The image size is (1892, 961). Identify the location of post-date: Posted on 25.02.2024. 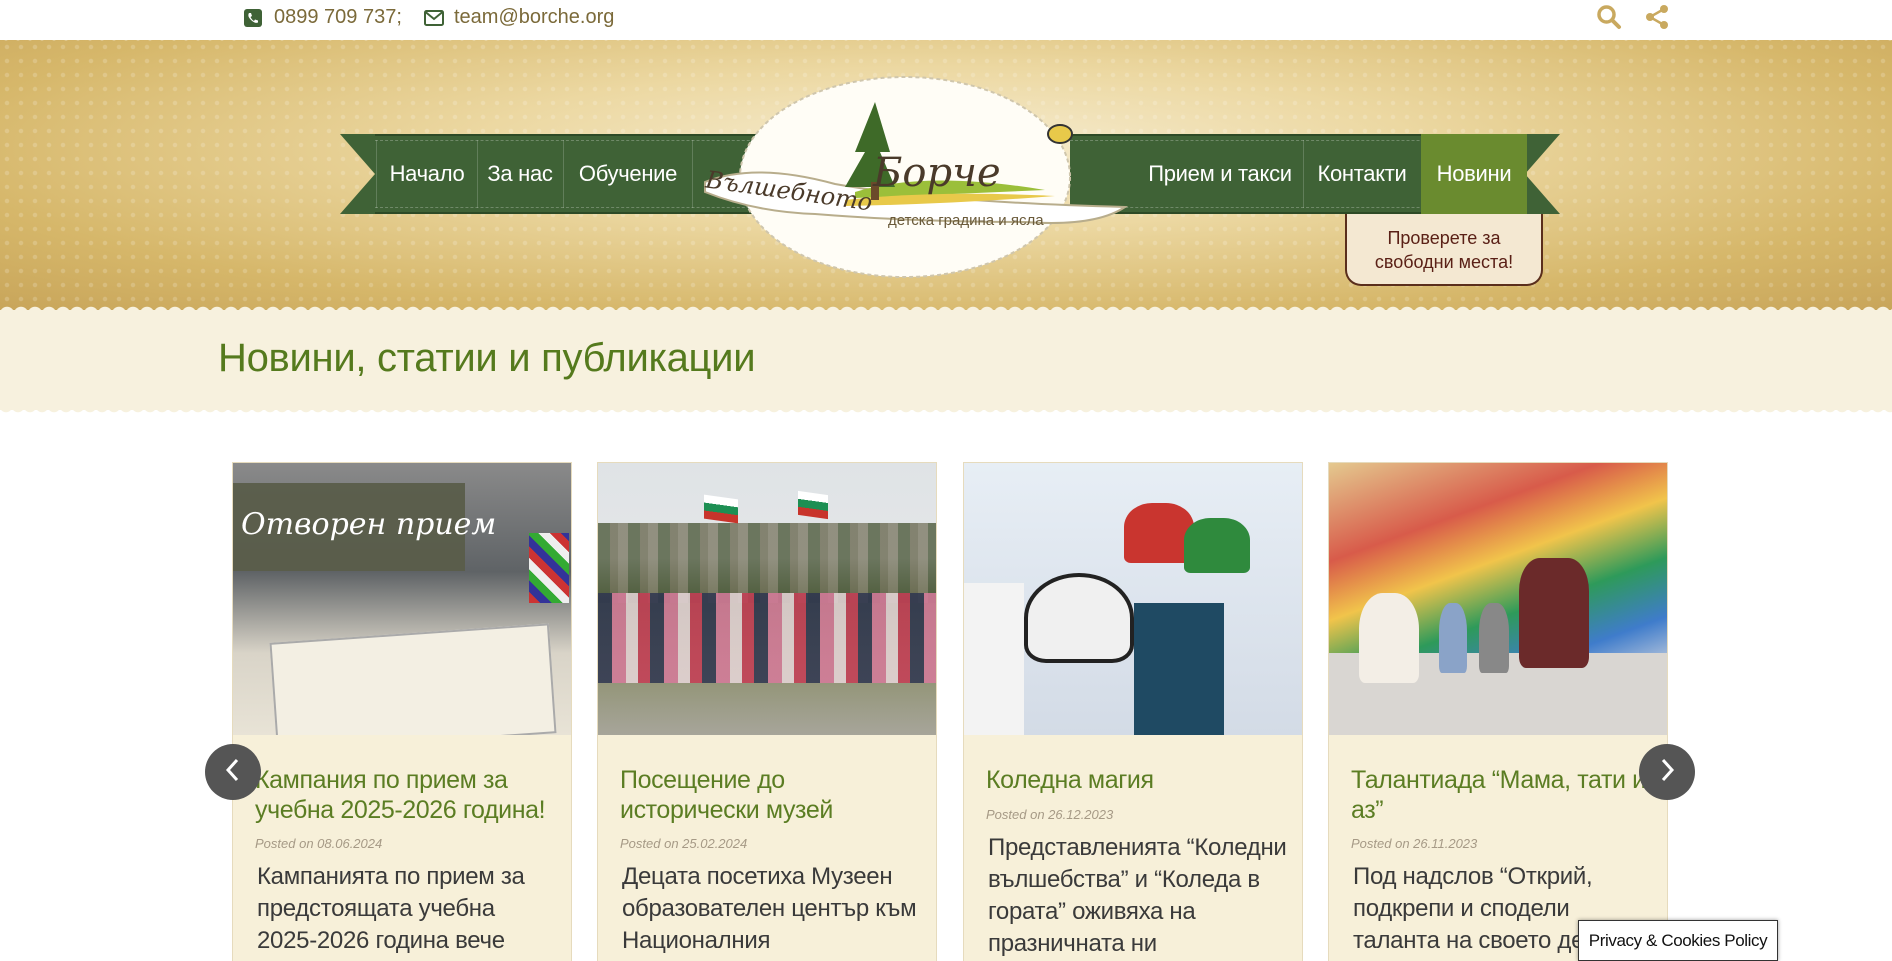
(684, 843).